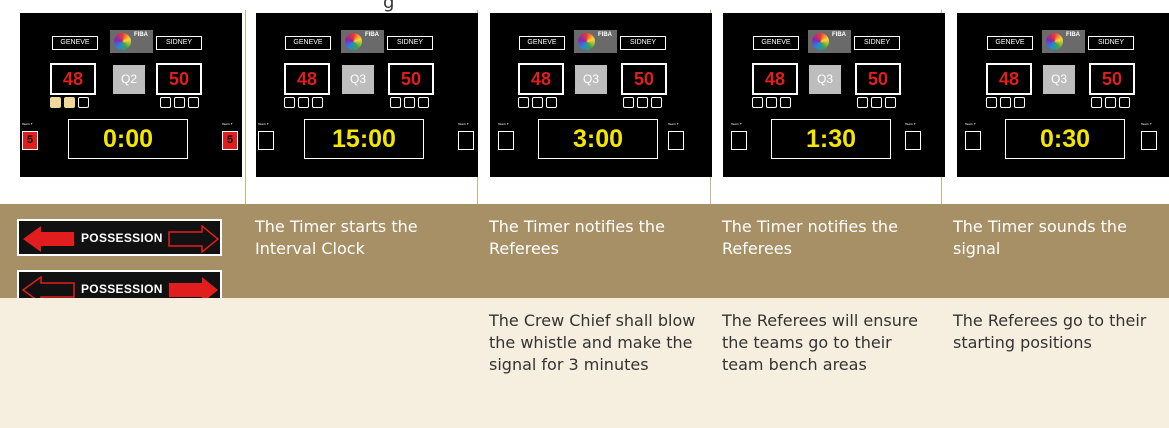  I want to click on possession-arrow-left: POSSESSION, so click(119, 237).